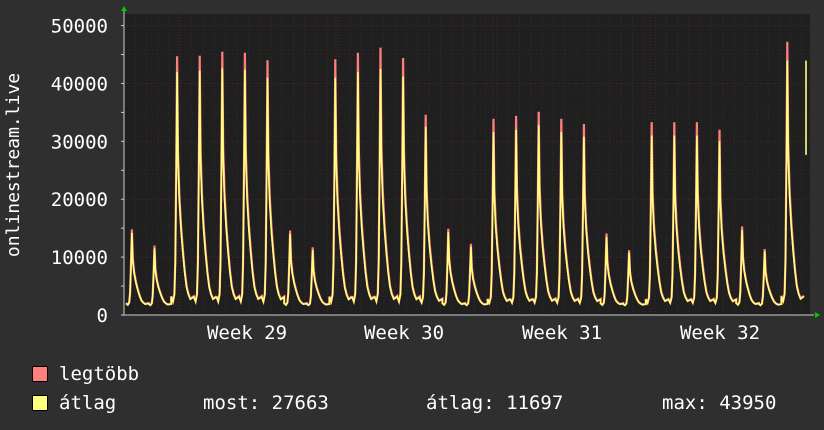 This screenshot has width=824, height=430. What do you see at coordinates (79, 171) in the screenshot?
I see `y-tick-labels: 0 10000 20000 30000 40000 50000` at bounding box center [79, 171].